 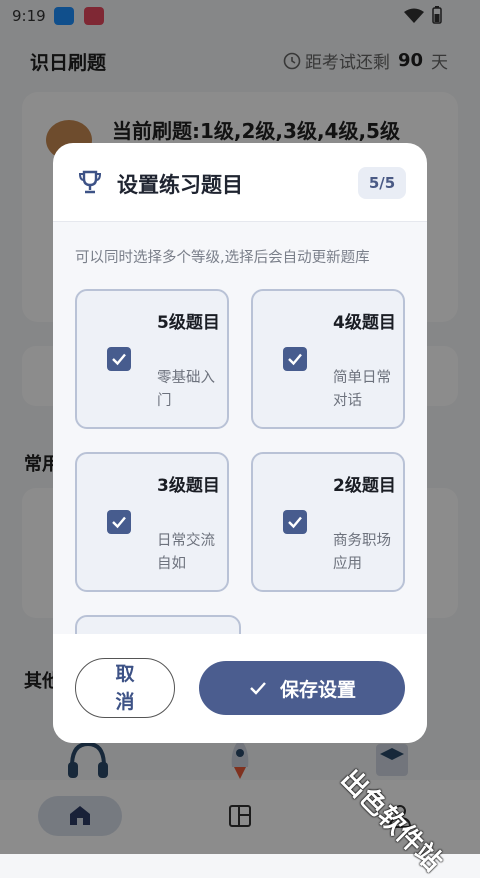 What do you see at coordinates (90, 182) in the screenshot?
I see `trophy-icon` at bounding box center [90, 182].